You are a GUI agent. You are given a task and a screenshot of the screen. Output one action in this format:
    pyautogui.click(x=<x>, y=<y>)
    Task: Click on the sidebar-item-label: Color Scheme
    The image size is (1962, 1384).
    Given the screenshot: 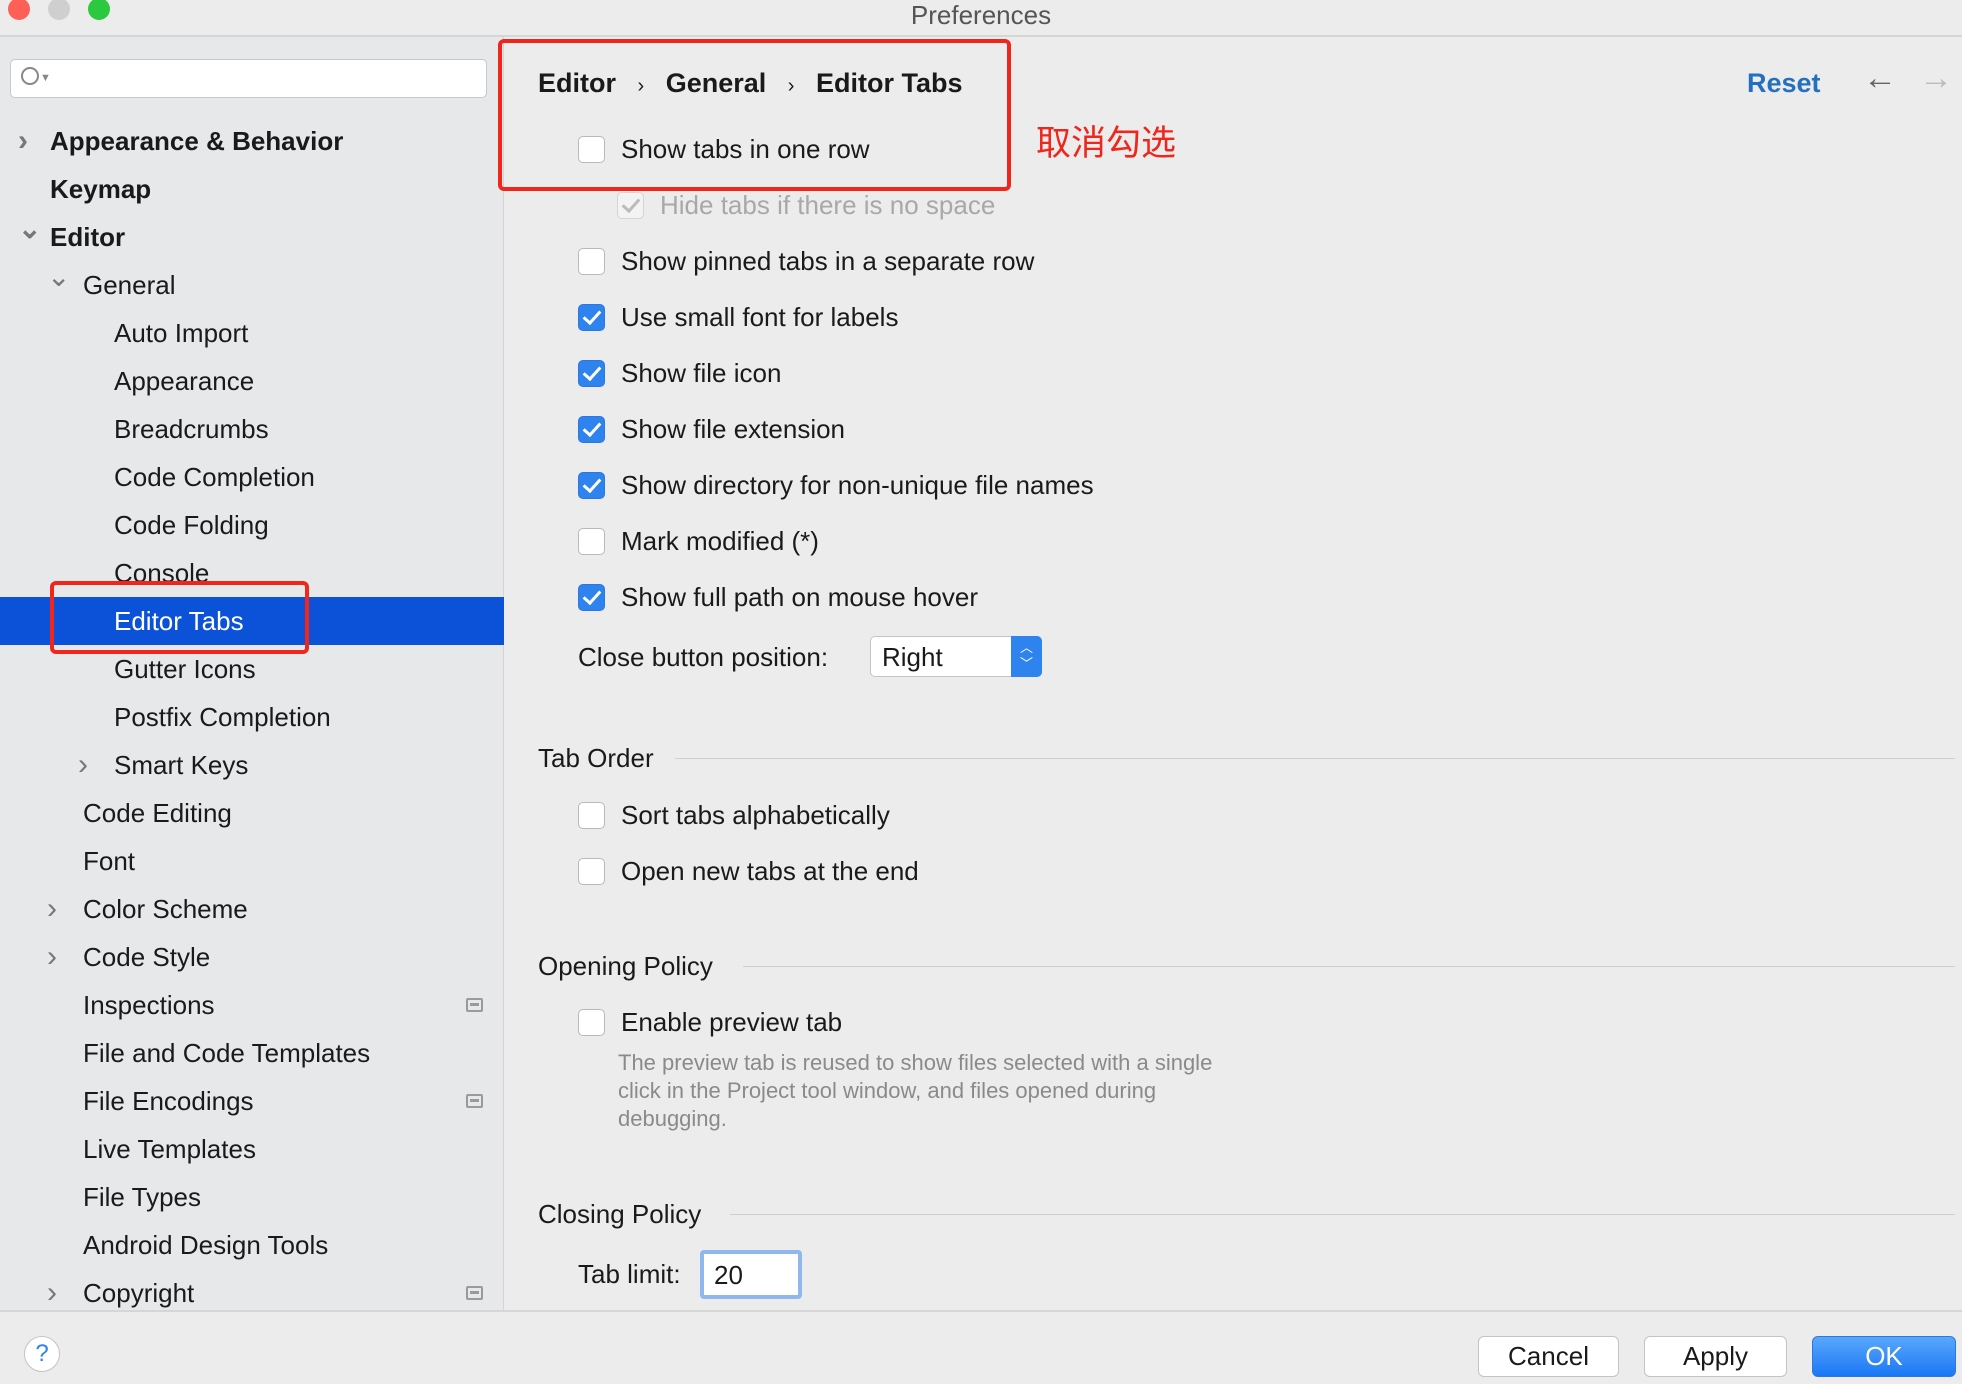 What is the action you would take?
    pyautogui.click(x=165, y=909)
    